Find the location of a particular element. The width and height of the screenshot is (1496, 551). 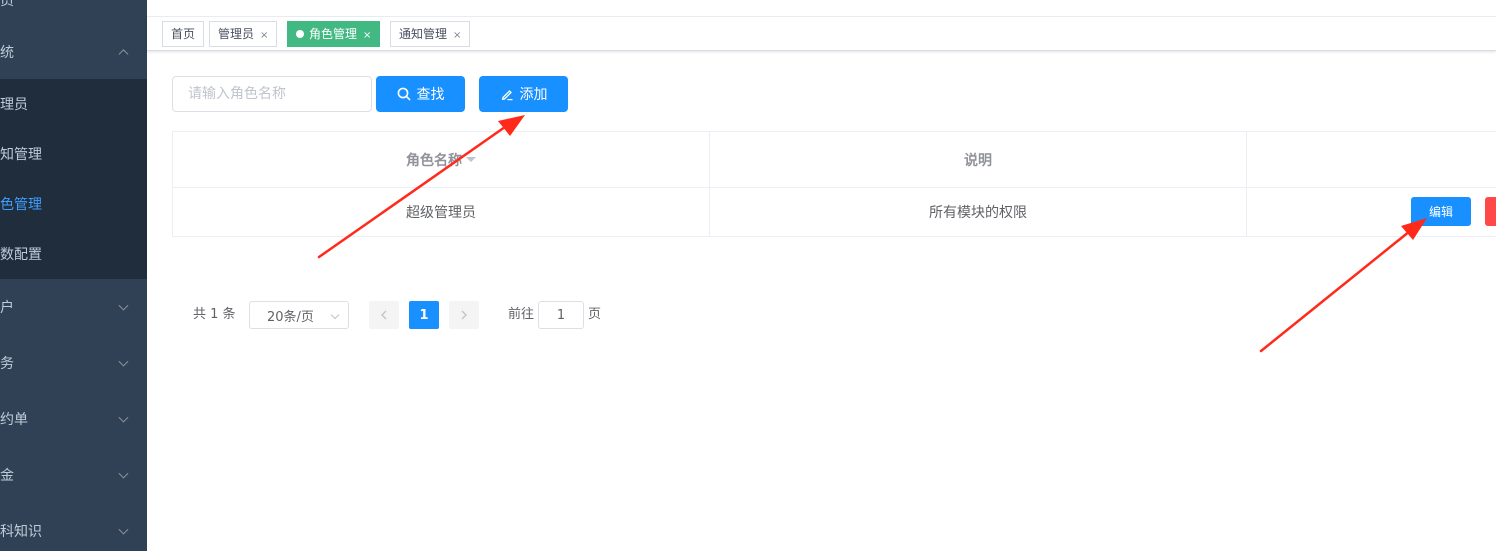

sidebar-subitem-label: 理员 is located at coordinates (14, 105).